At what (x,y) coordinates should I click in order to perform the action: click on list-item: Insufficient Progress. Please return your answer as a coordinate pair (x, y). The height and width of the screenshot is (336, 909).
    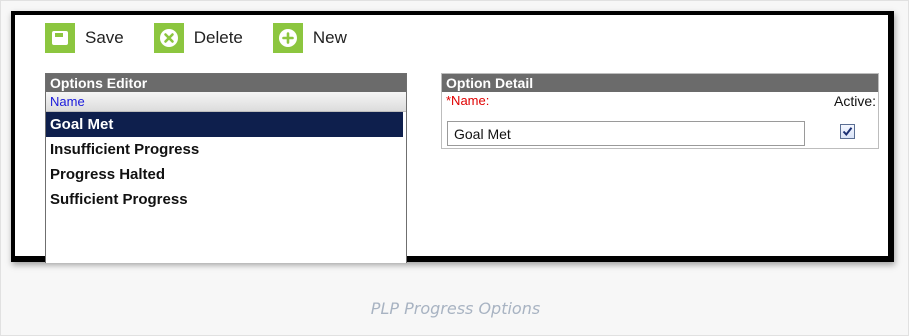
    Looking at the image, I should click on (226, 149).